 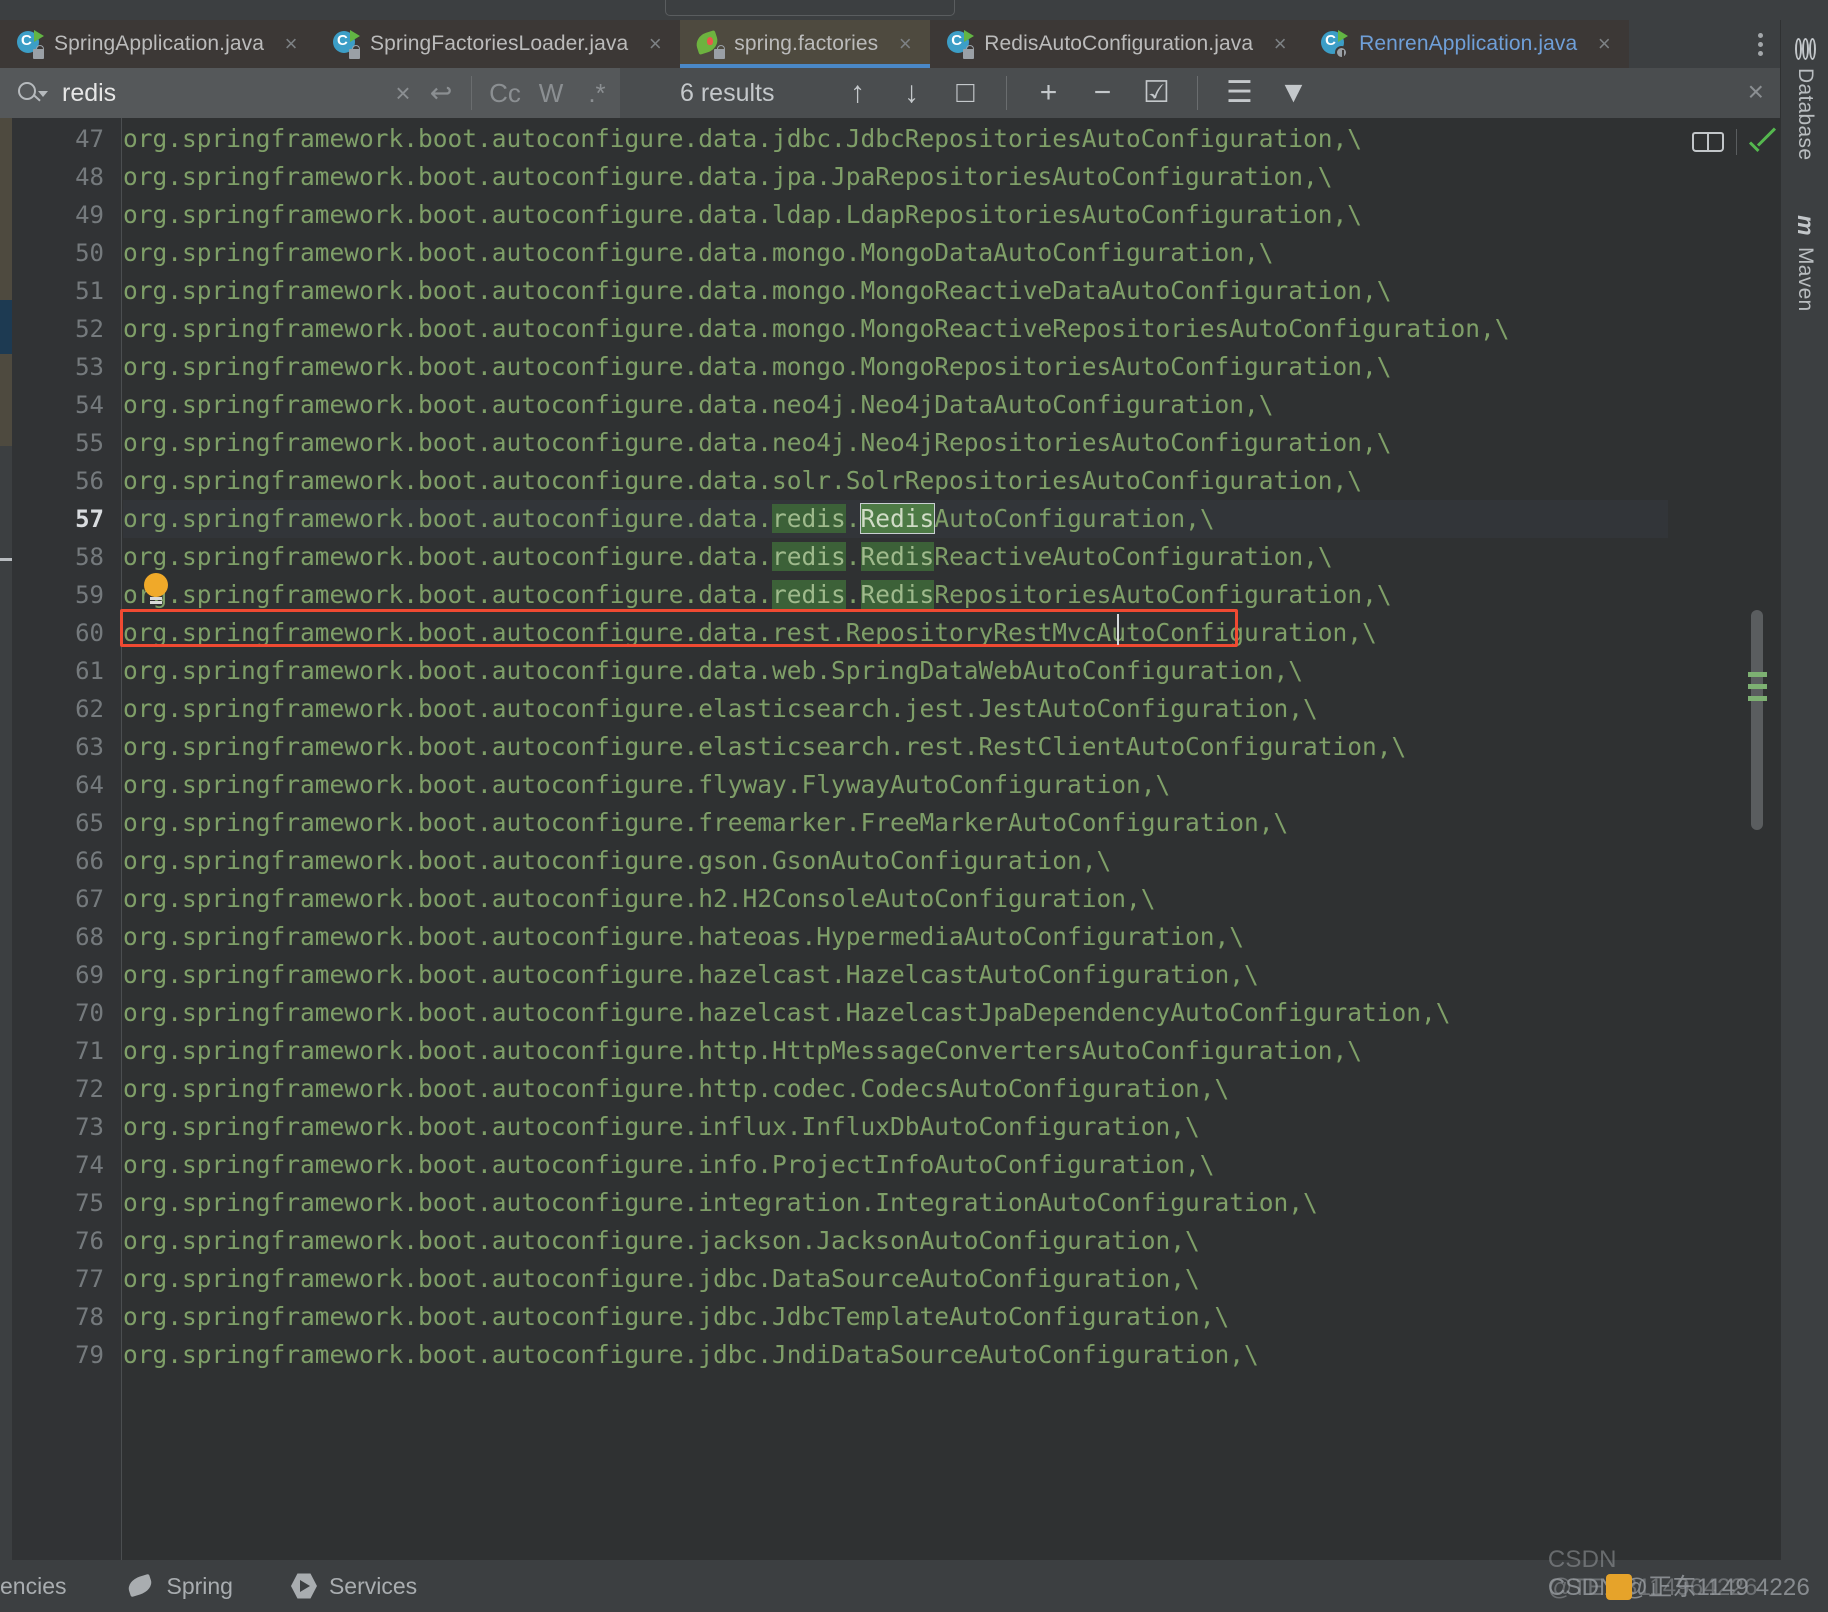 What do you see at coordinates (59, 253) in the screenshot?
I see `line-number: 50` at bounding box center [59, 253].